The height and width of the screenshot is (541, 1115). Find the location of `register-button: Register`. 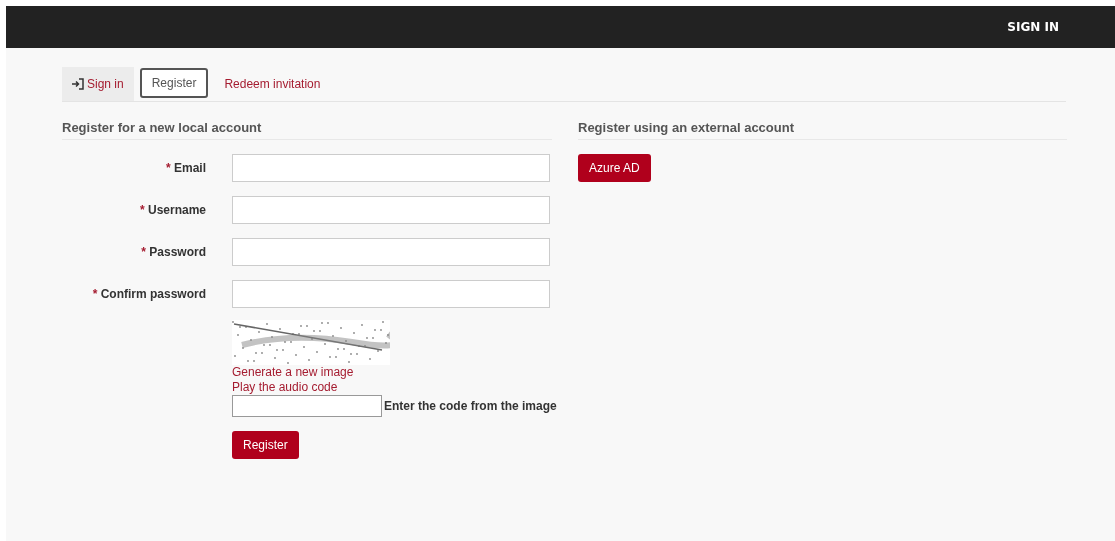

register-button: Register is located at coordinates (265, 445).